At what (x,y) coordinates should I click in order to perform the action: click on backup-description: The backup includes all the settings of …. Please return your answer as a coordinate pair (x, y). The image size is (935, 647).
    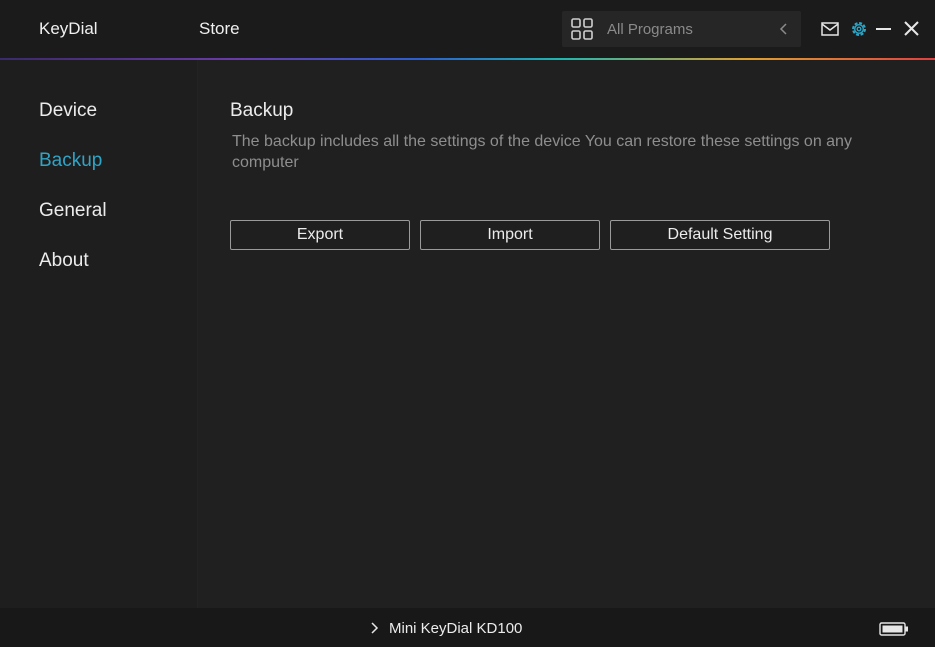
    Looking at the image, I should click on (542, 152).